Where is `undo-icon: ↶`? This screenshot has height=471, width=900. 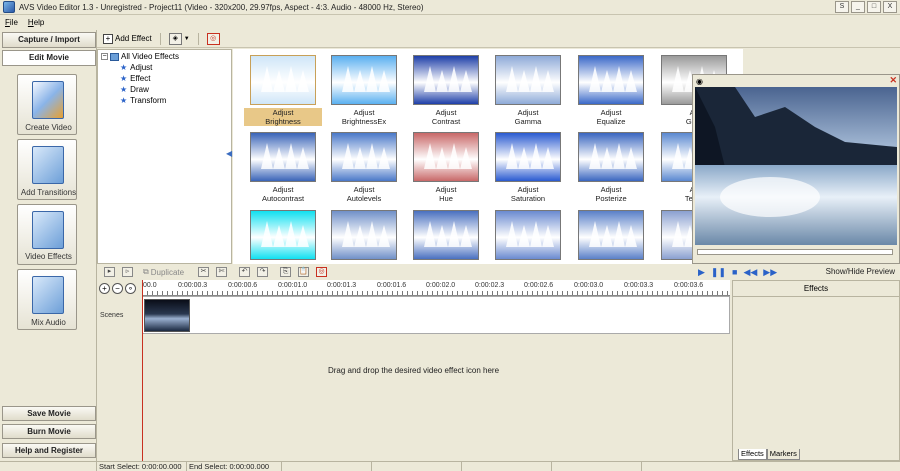
undo-icon: ↶ is located at coordinates (245, 272).